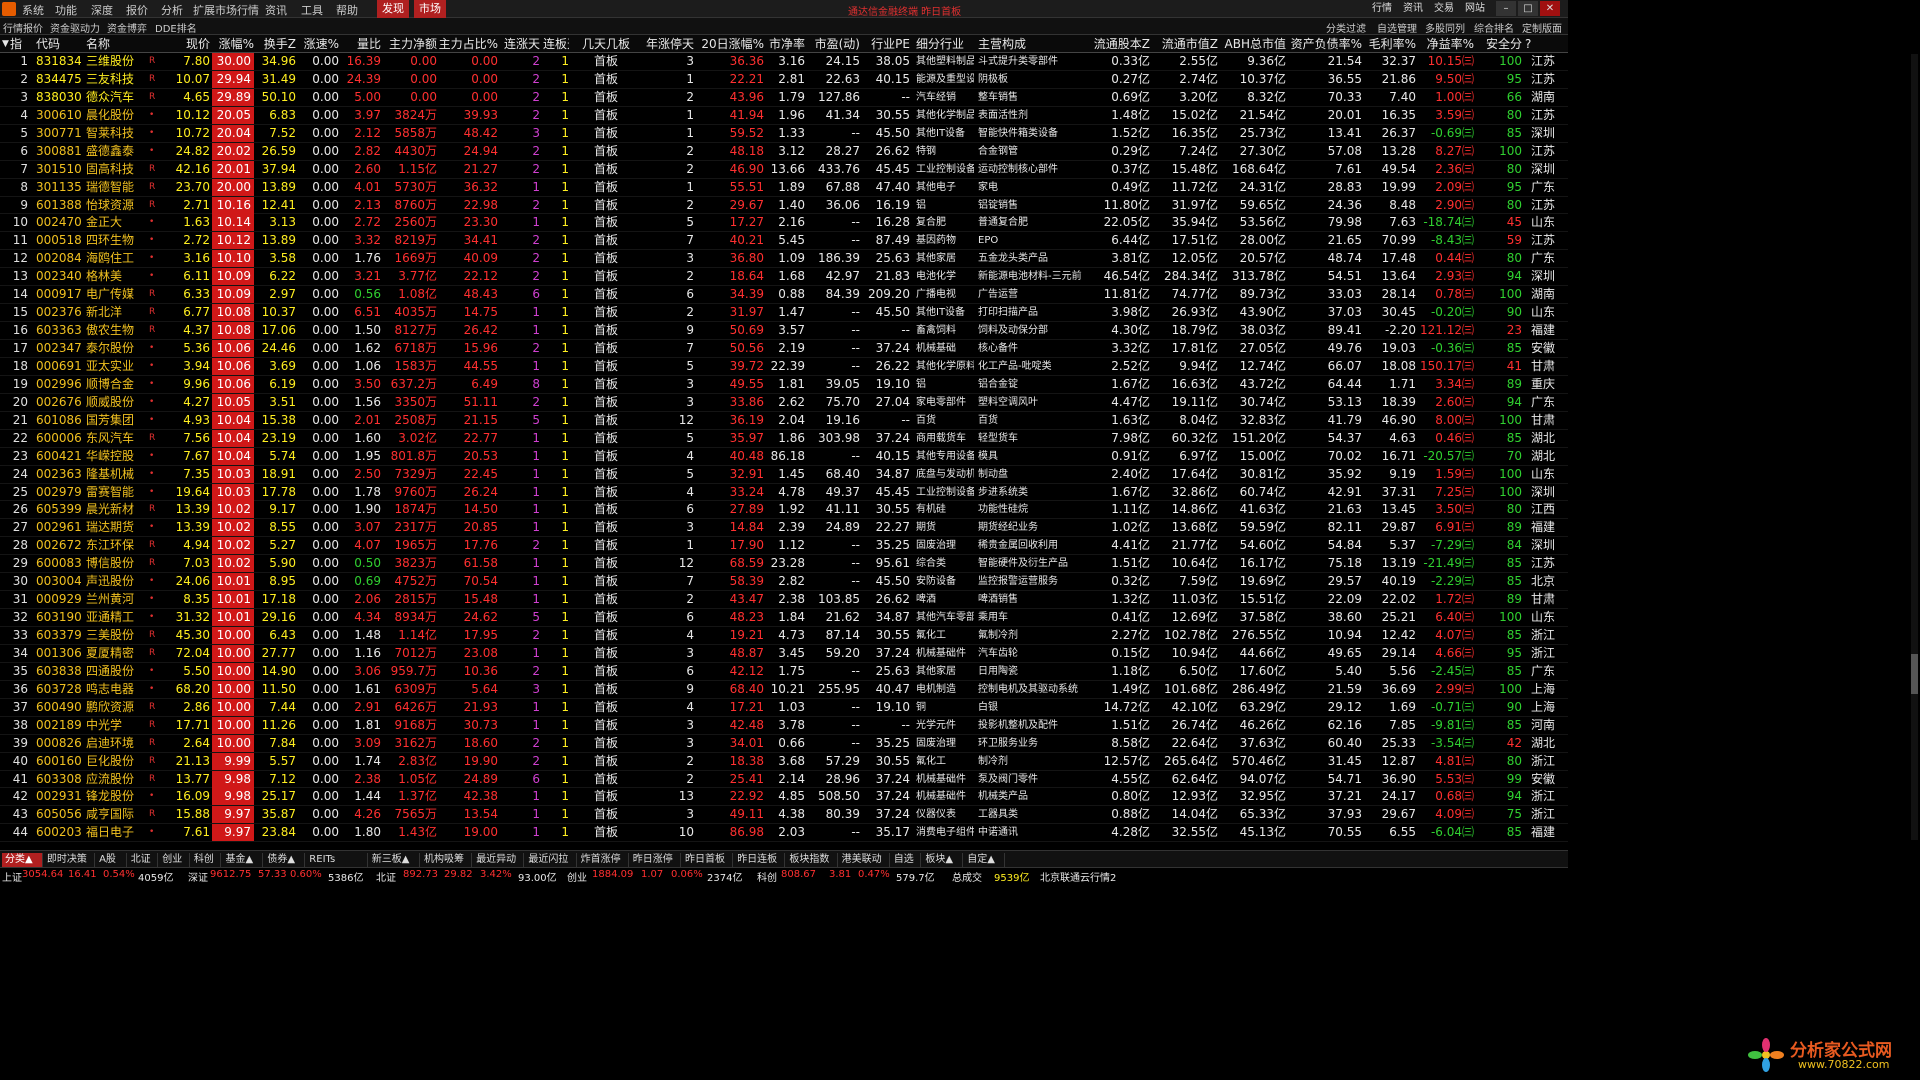 The height and width of the screenshot is (1080, 1920). I want to click on menu-news: 资讯, so click(276, 10).